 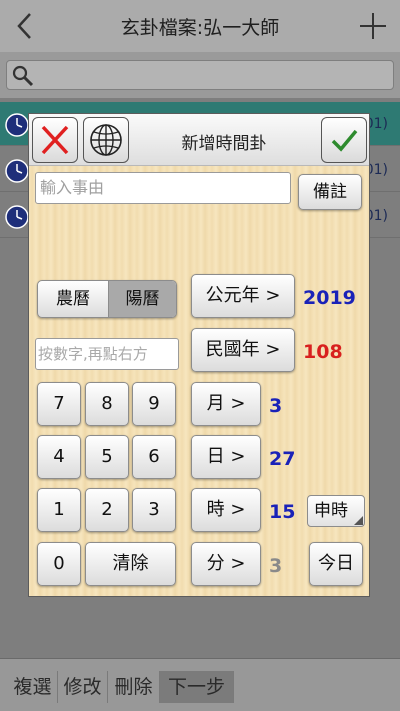 What do you see at coordinates (373, 26) in the screenshot?
I see `plus-icon` at bounding box center [373, 26].